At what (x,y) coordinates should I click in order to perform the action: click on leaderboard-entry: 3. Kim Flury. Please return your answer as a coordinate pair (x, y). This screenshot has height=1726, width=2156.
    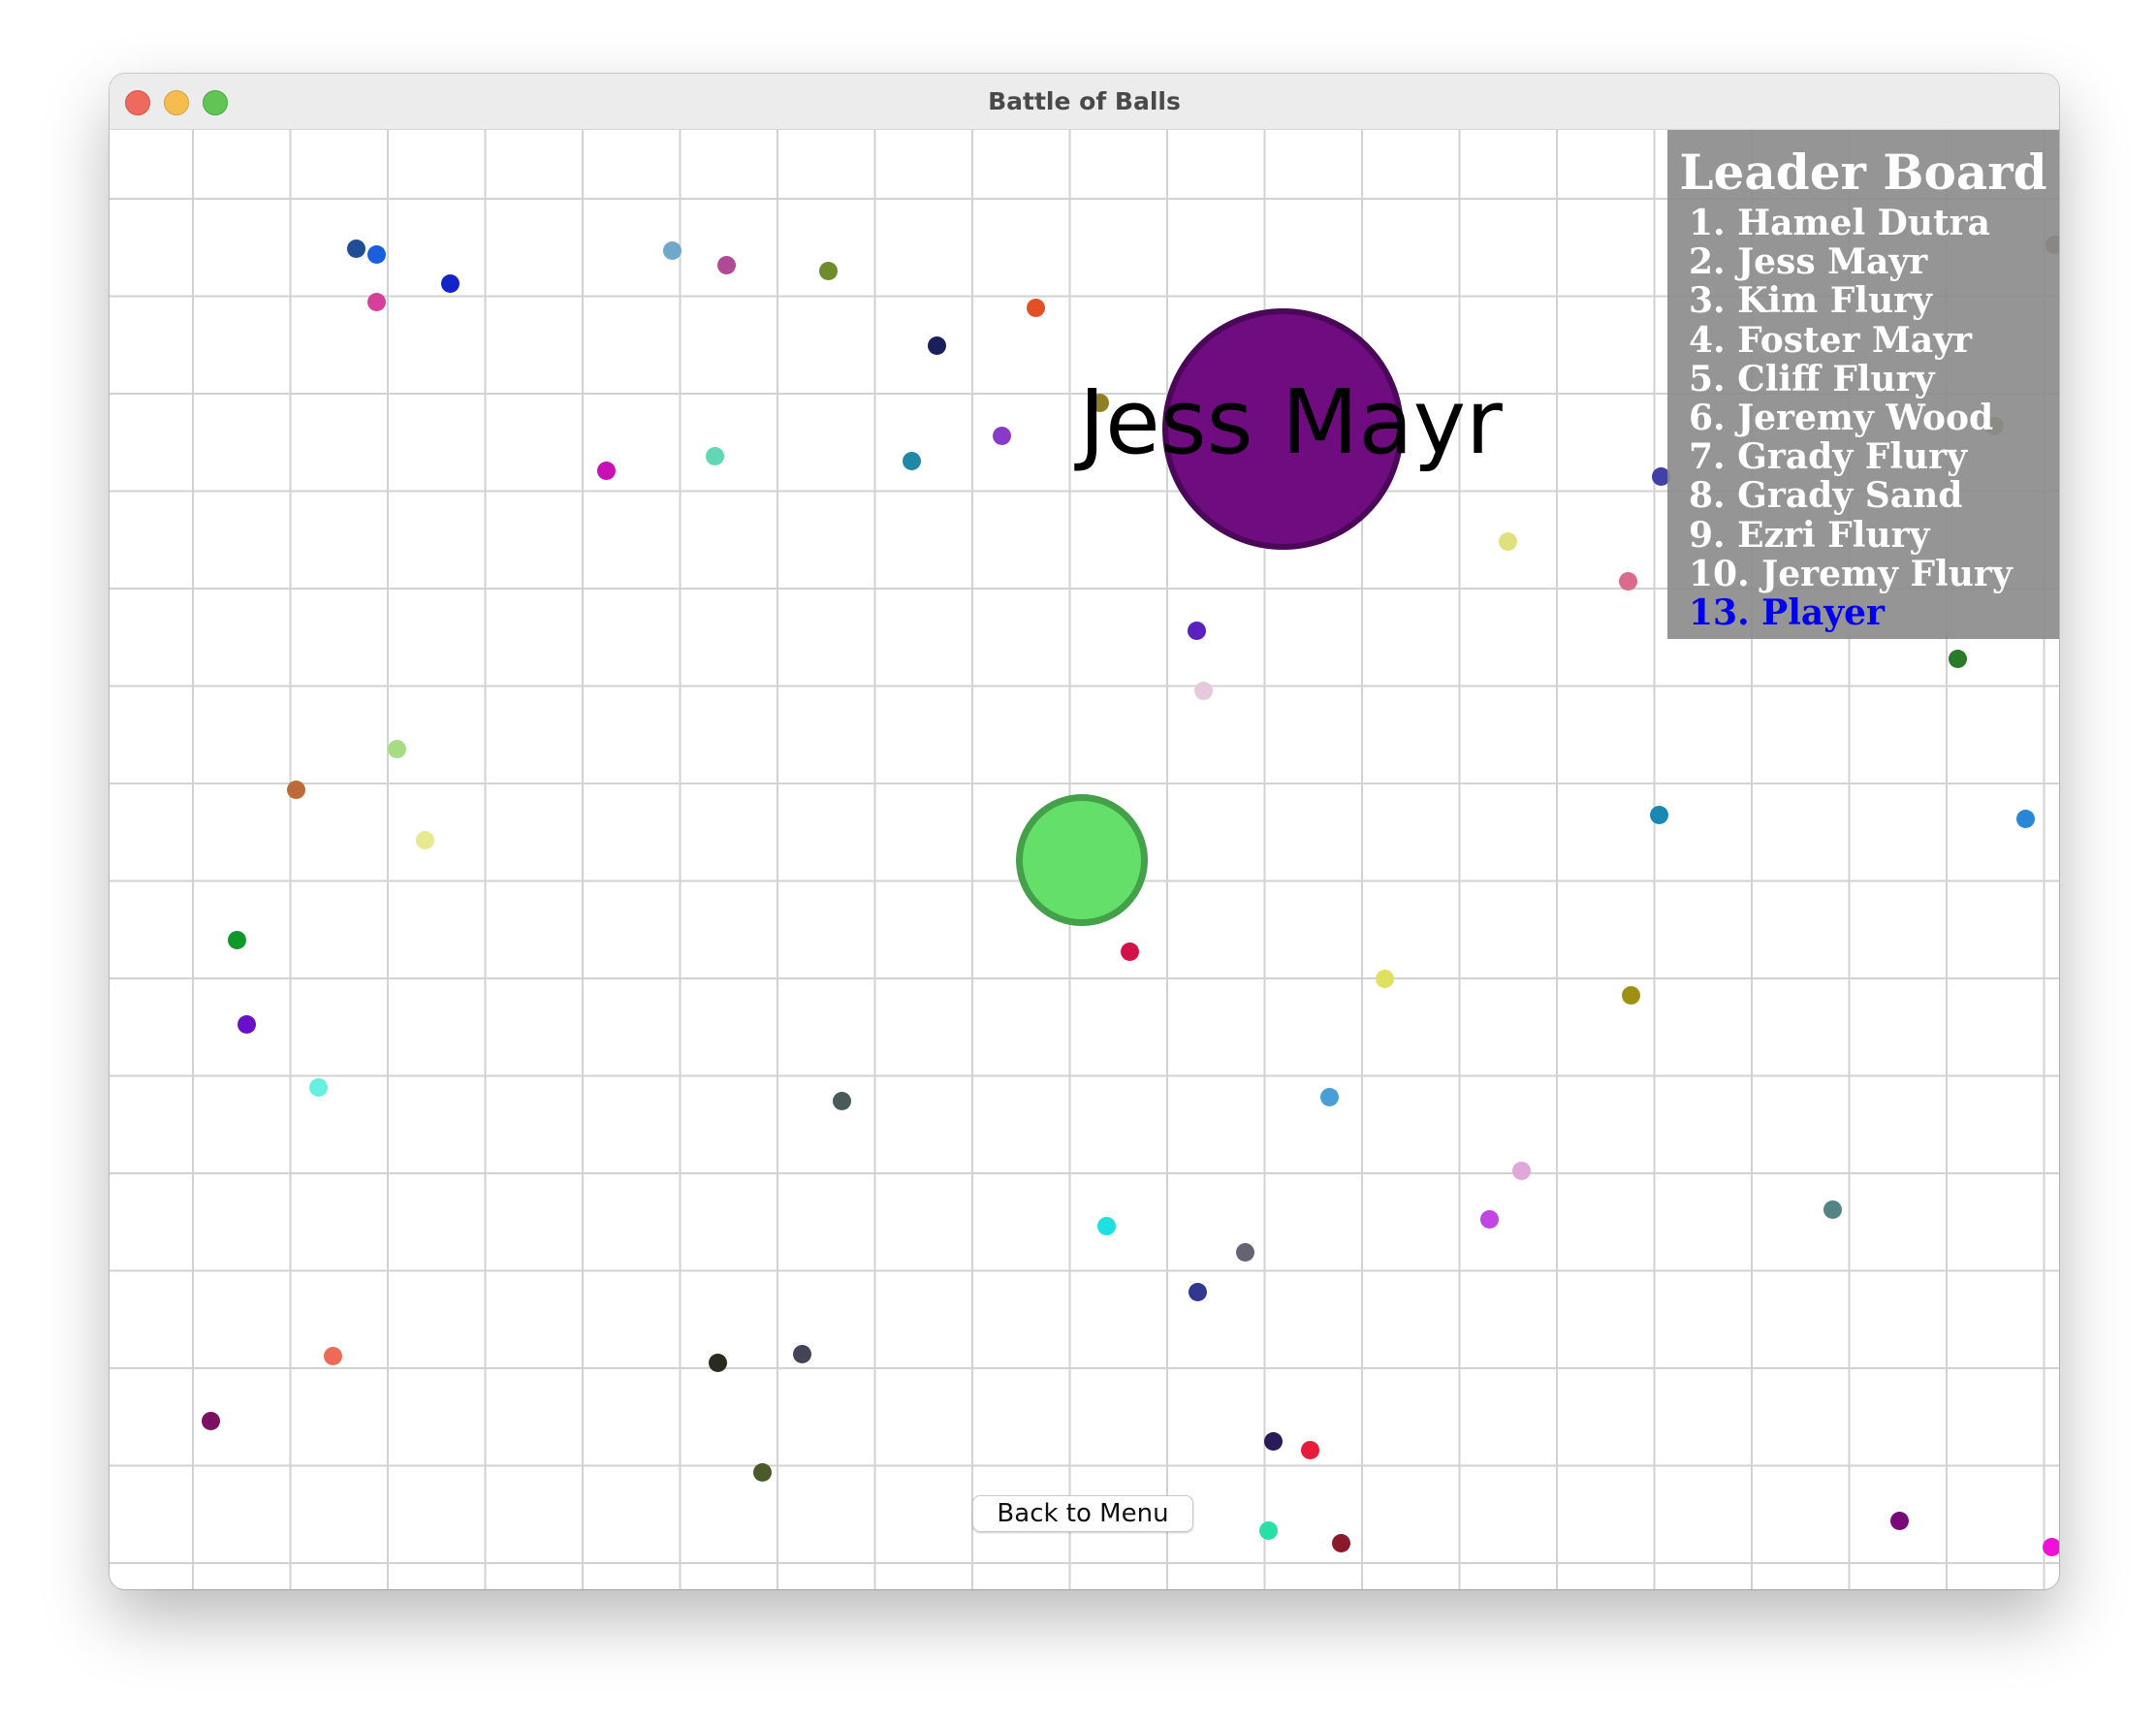
    Looking at the image, I should click on (1810, 301).